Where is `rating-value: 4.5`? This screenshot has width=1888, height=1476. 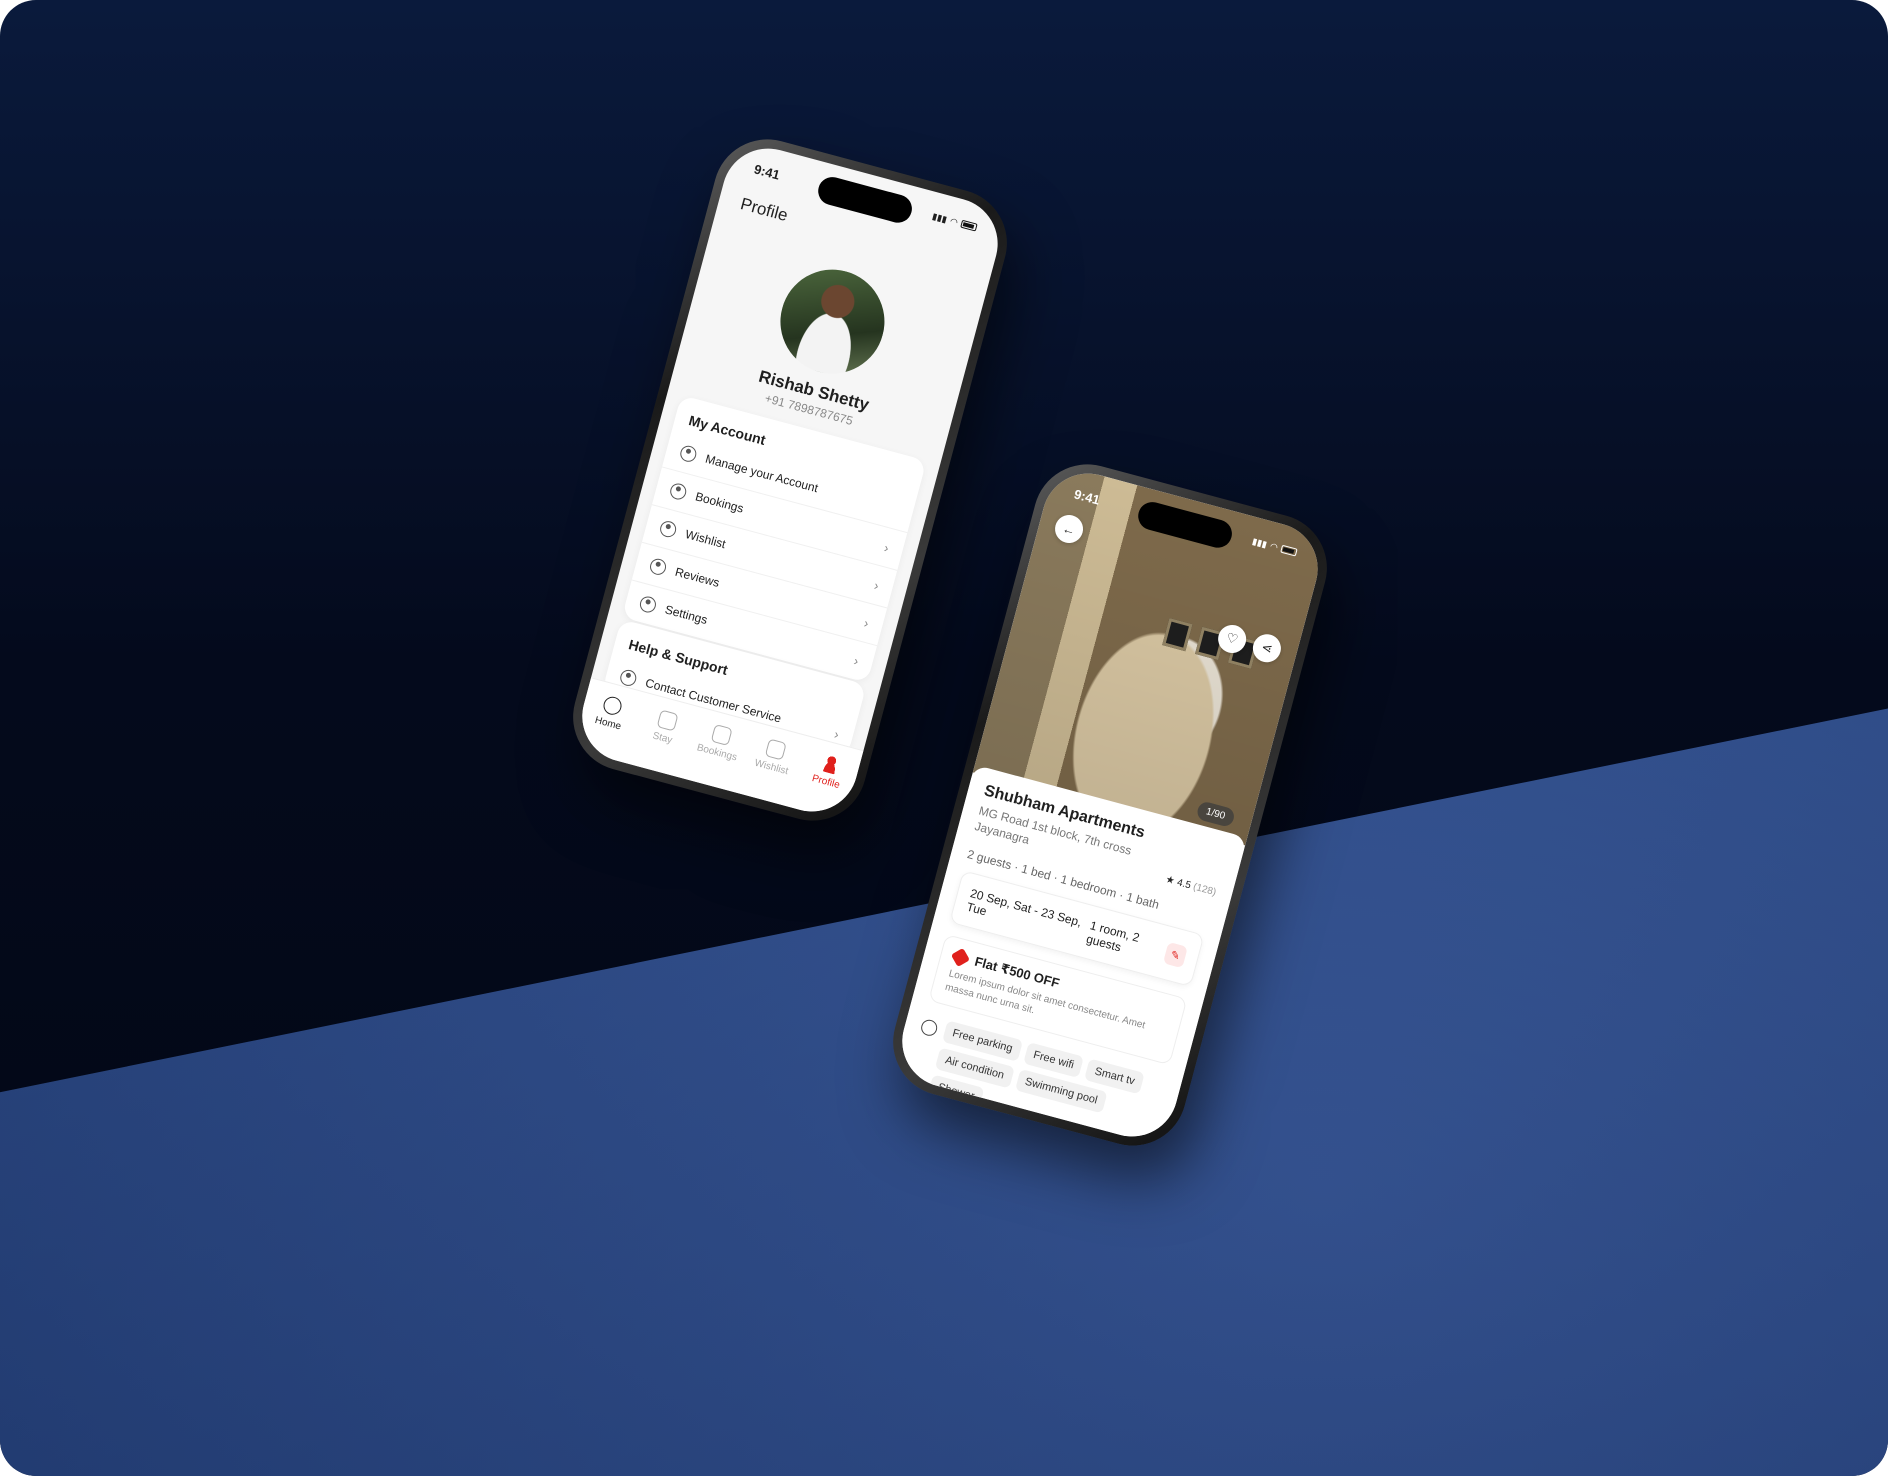
rating-value: 4.5 is located at coordinates (1184, 884).